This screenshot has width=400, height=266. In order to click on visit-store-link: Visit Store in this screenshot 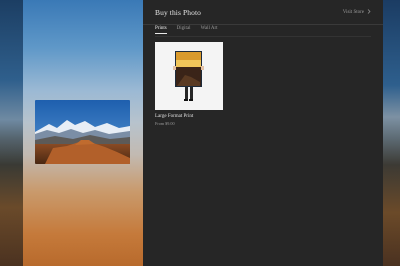, I will do `click(357, 12)`.